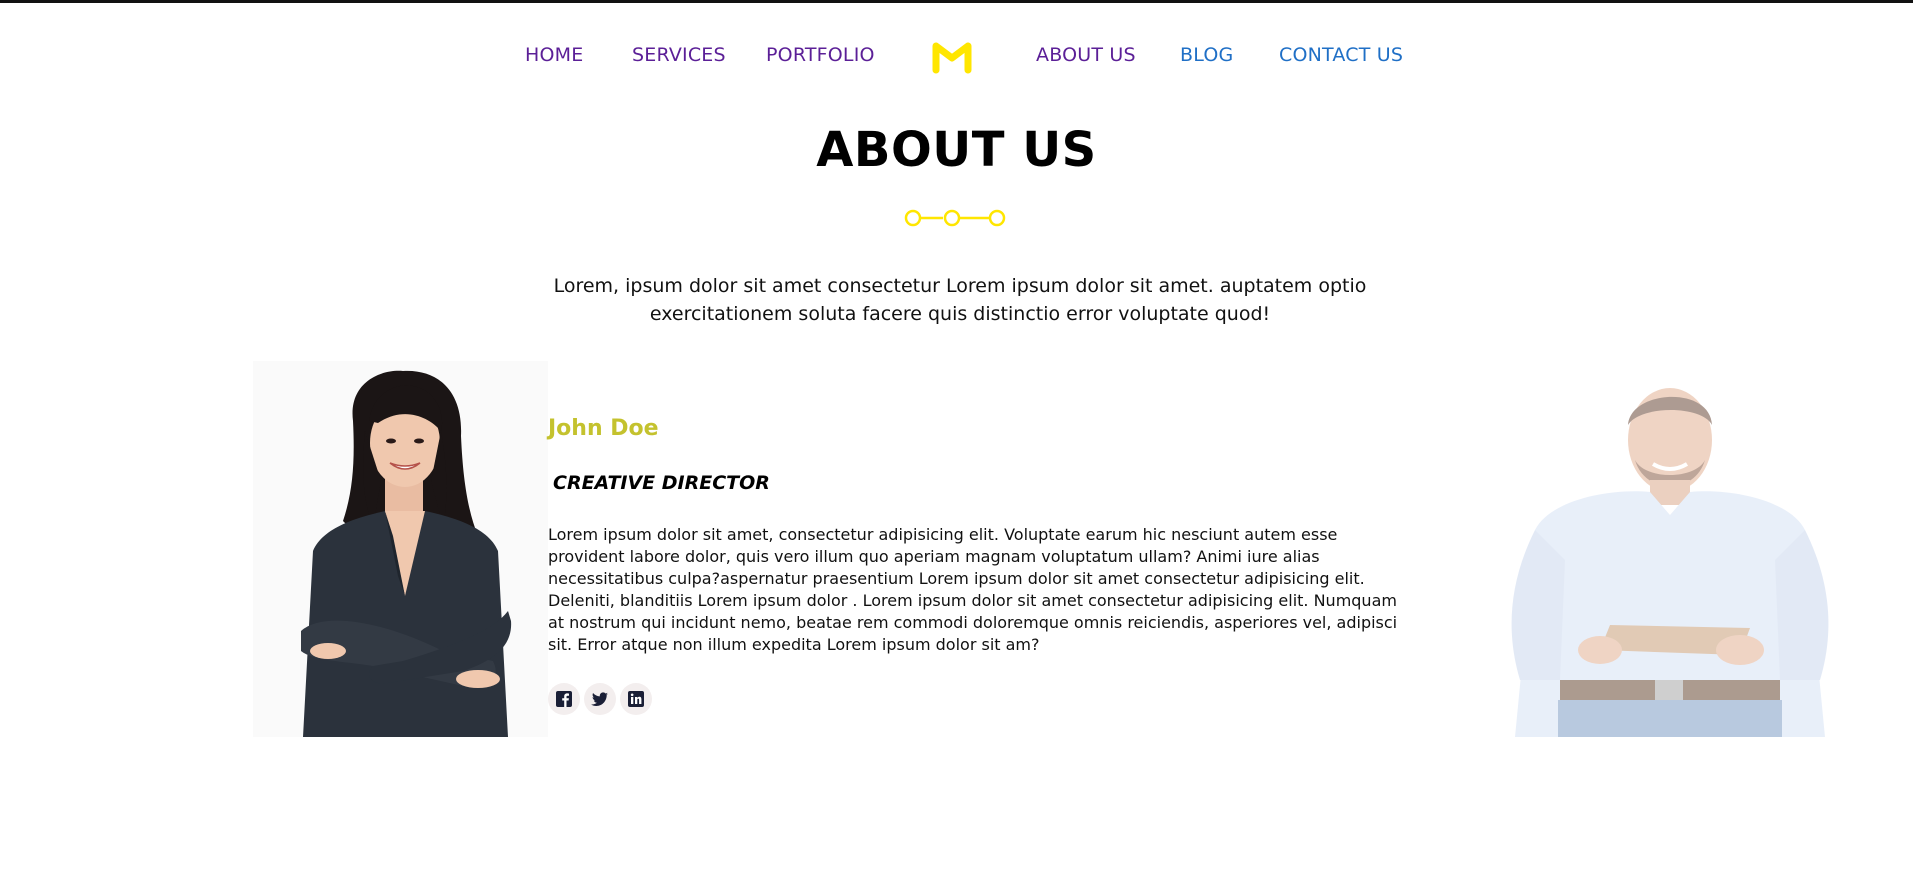 This screenshot has height=870, width=1913. Describe the element at coordinates (679, 55) in the screenshot. I see `nav-services: SERVICES` at that location.